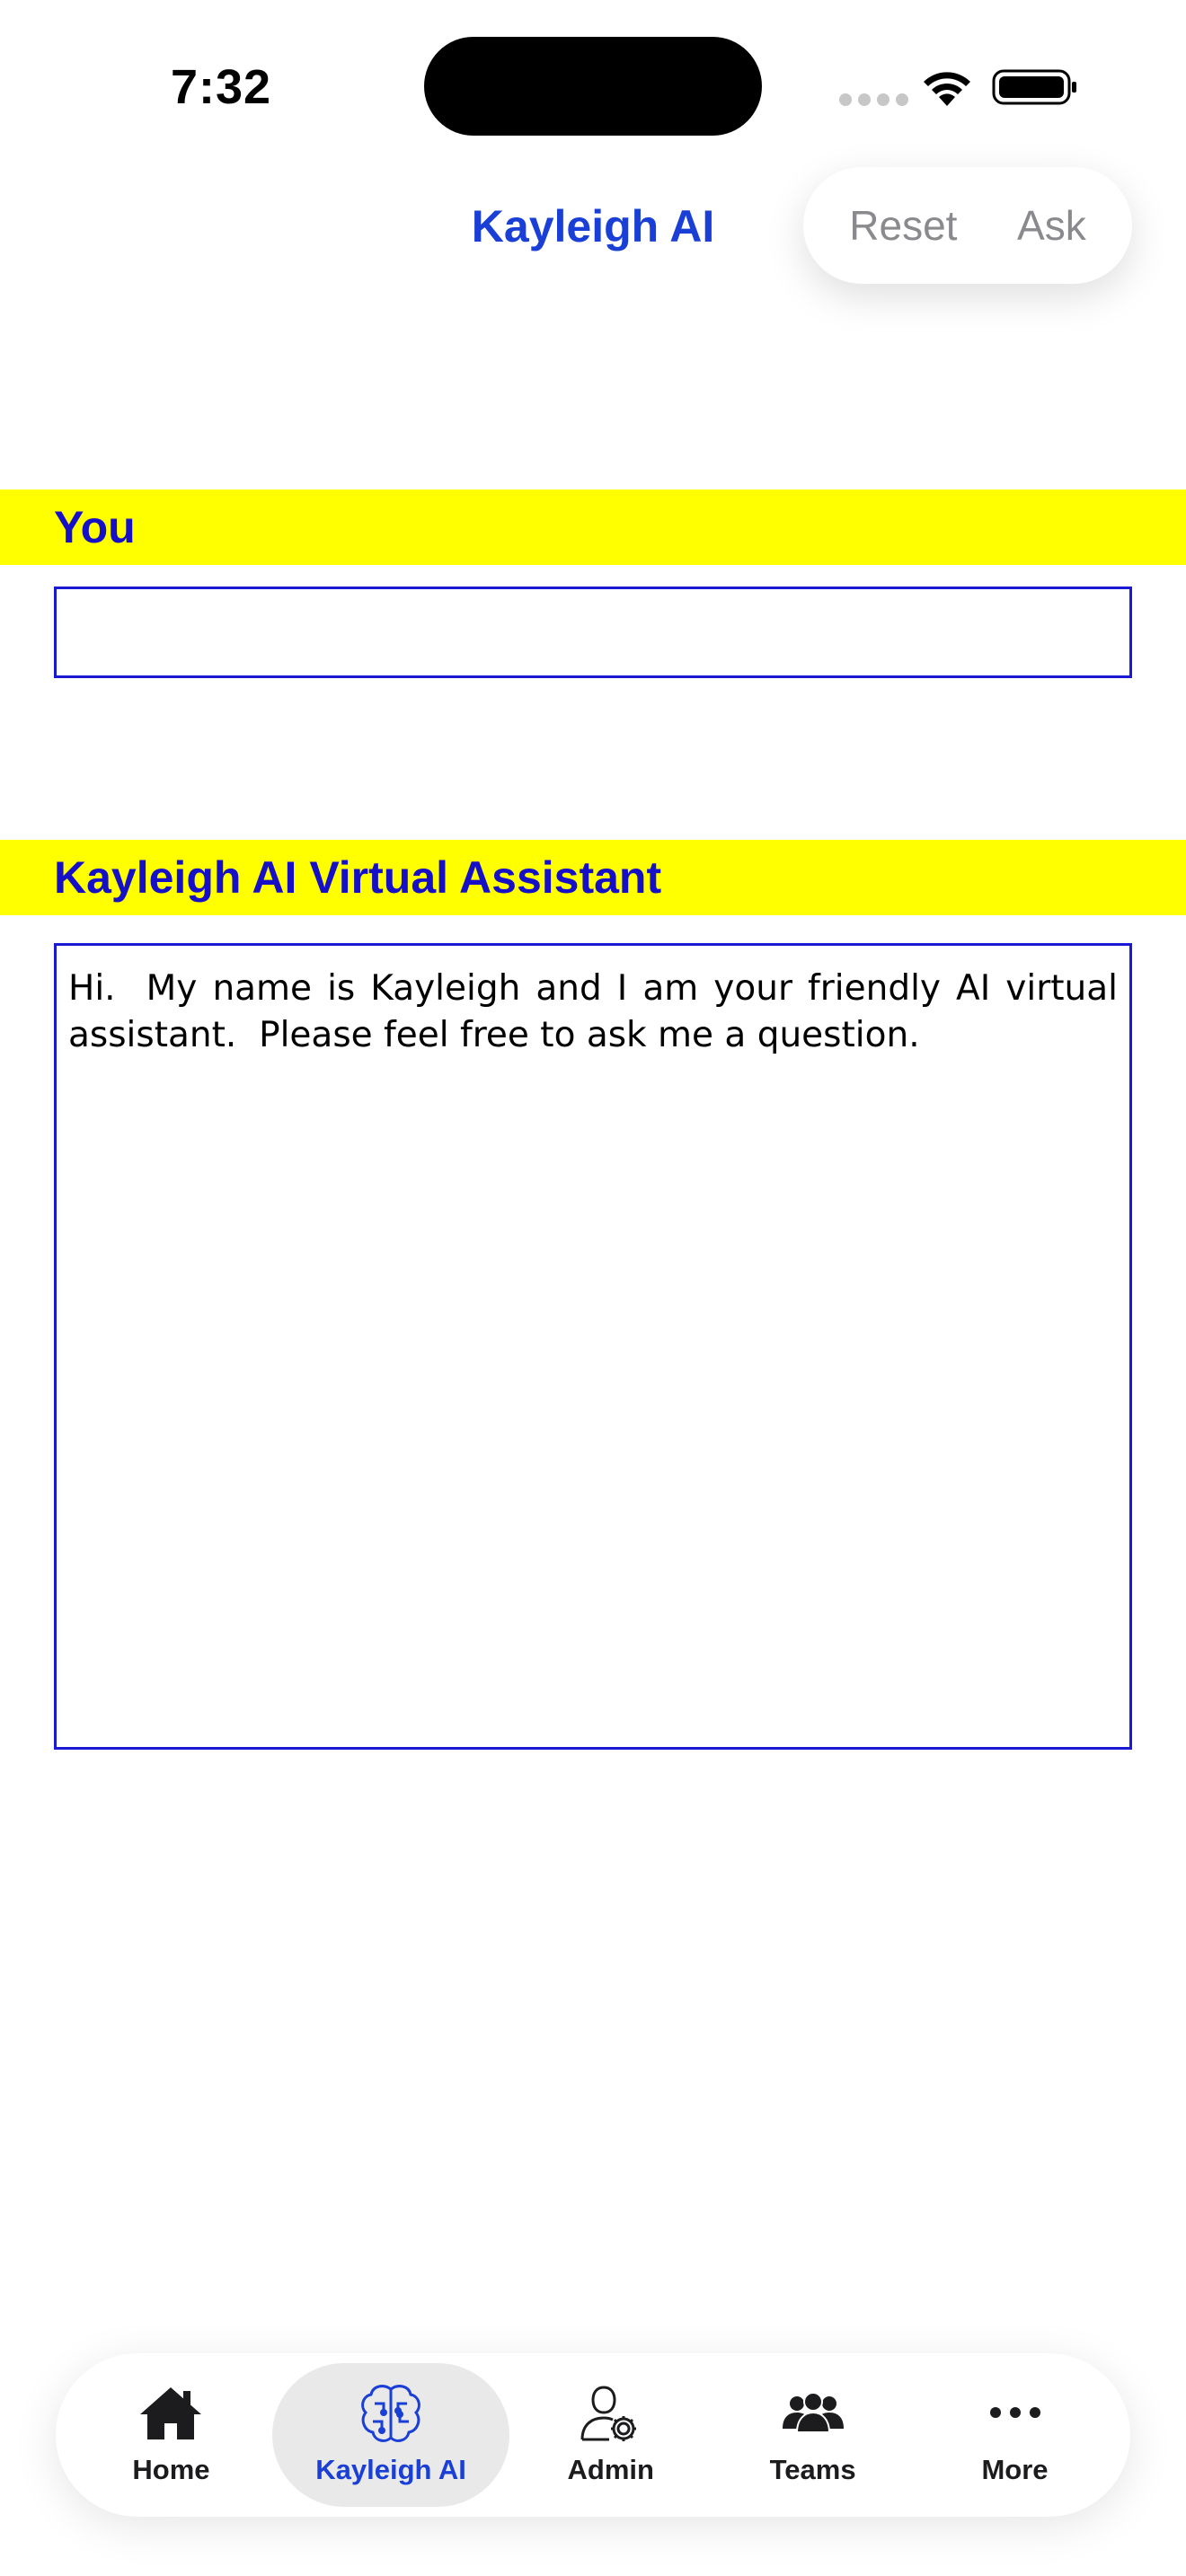 The image size is (1186, 2576). I want to click on nav-actions: Reset Ask, so click(967, 225).